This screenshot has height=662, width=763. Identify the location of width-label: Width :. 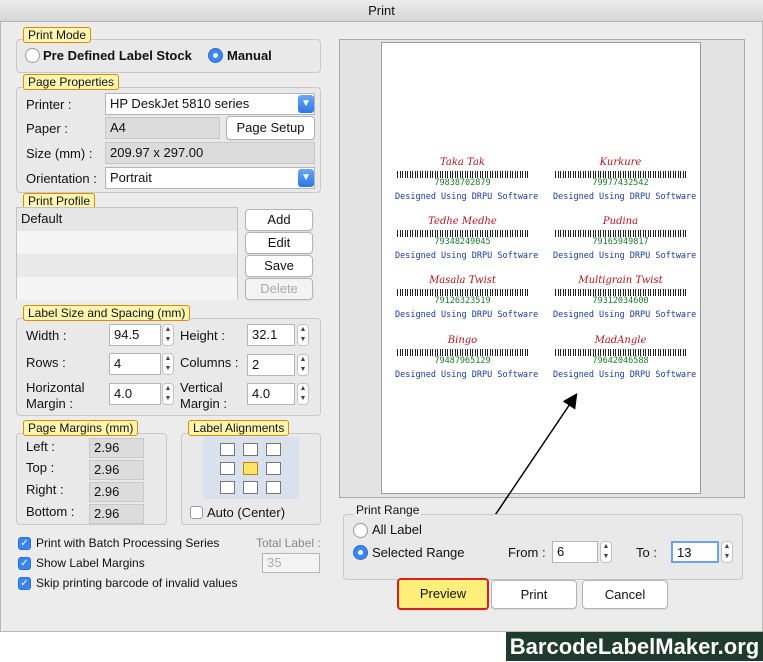
(46, 335).